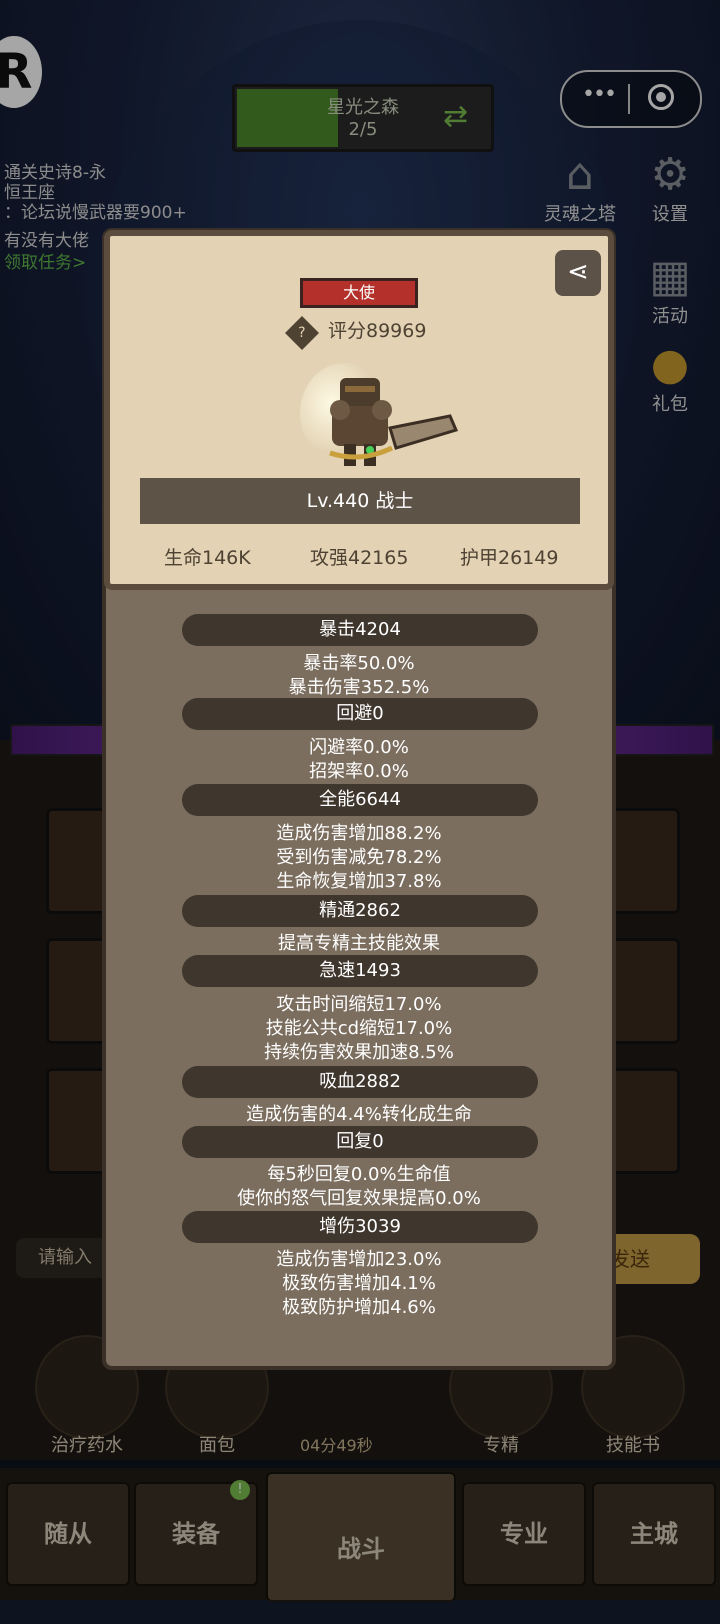  I want to click on share-button: ⋖, so click(578, 273).